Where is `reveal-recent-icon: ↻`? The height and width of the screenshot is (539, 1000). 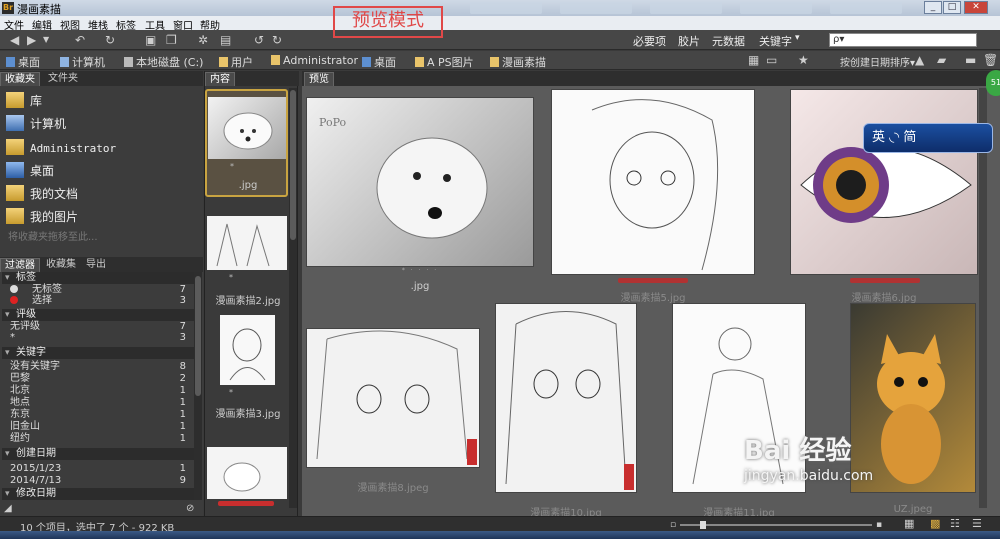 reveal-recent-icon: ↻ is located at coordinates (110, 40).